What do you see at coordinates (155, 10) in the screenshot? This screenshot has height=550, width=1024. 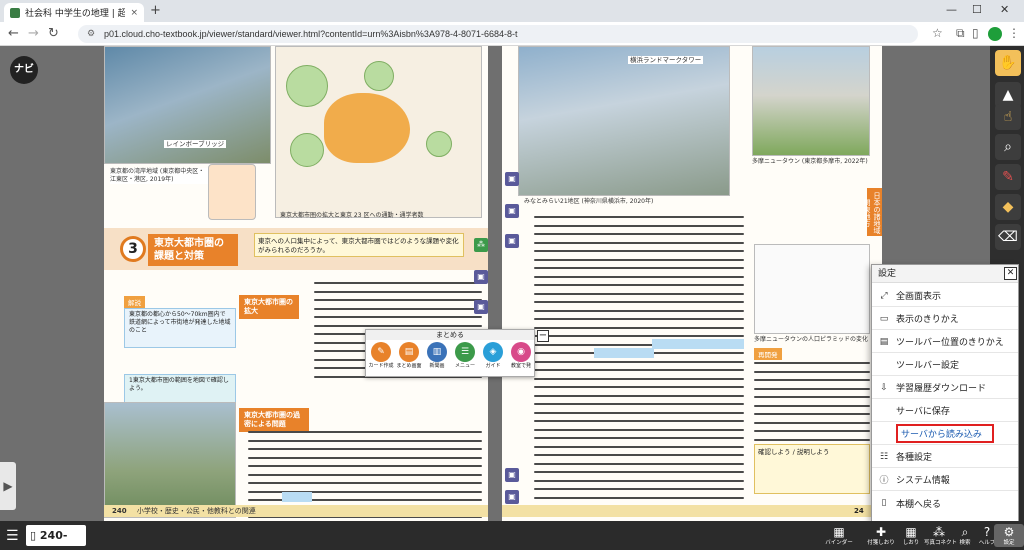 I see `new-tab-button: +` at bounding box center [155, 10].